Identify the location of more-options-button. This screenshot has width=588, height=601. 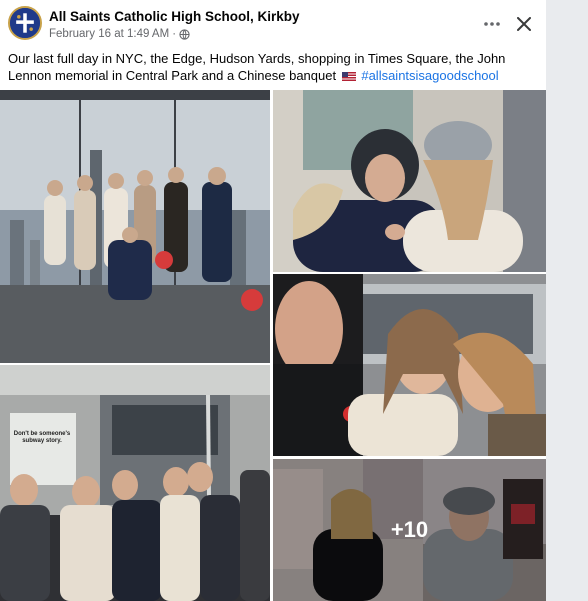
(492, 24).